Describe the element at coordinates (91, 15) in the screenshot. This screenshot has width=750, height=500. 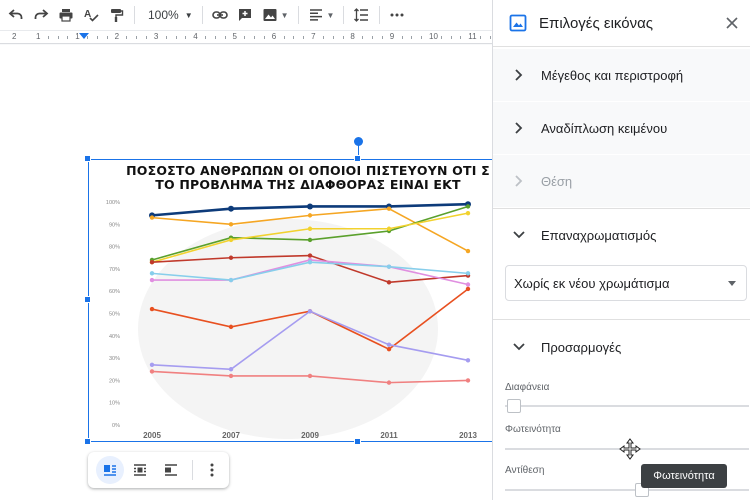
I see `spellcheck-icon: A` at that location.